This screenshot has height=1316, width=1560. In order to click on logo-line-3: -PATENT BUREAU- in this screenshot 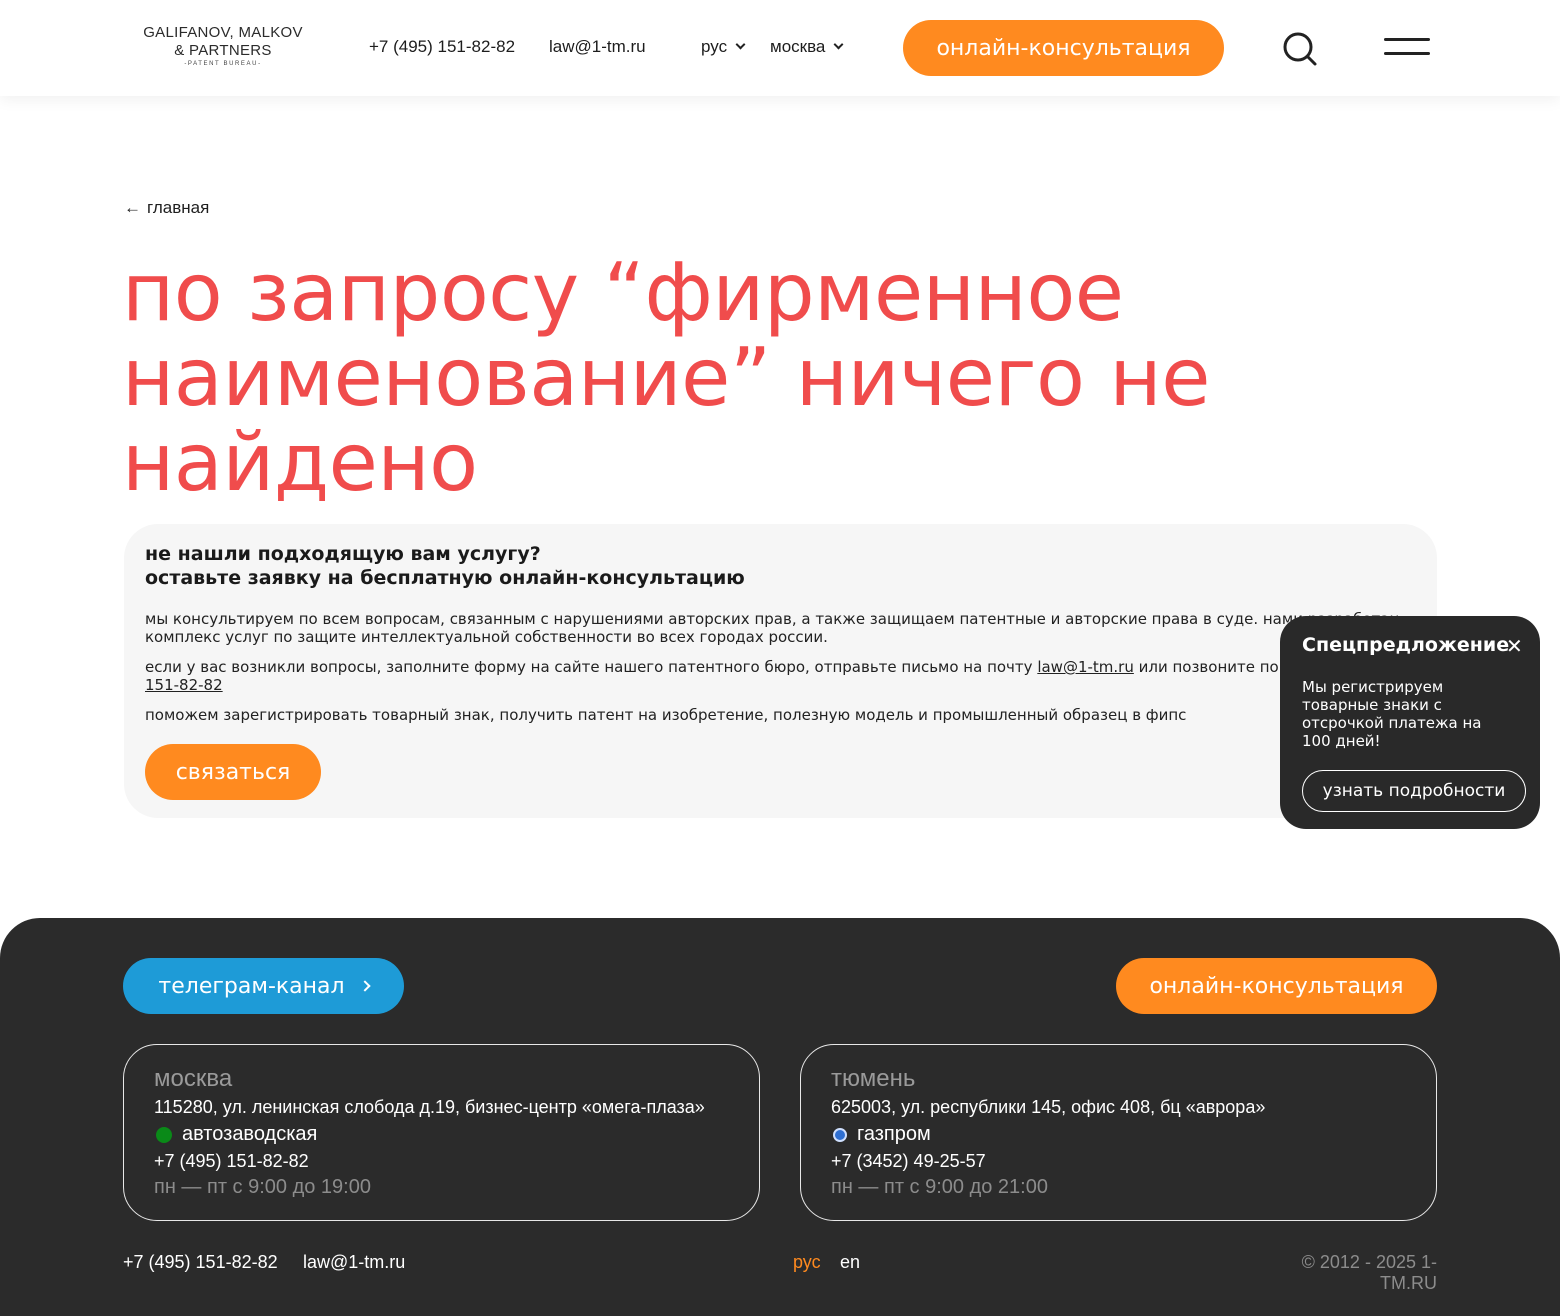, I will do `click(223, 64)`.